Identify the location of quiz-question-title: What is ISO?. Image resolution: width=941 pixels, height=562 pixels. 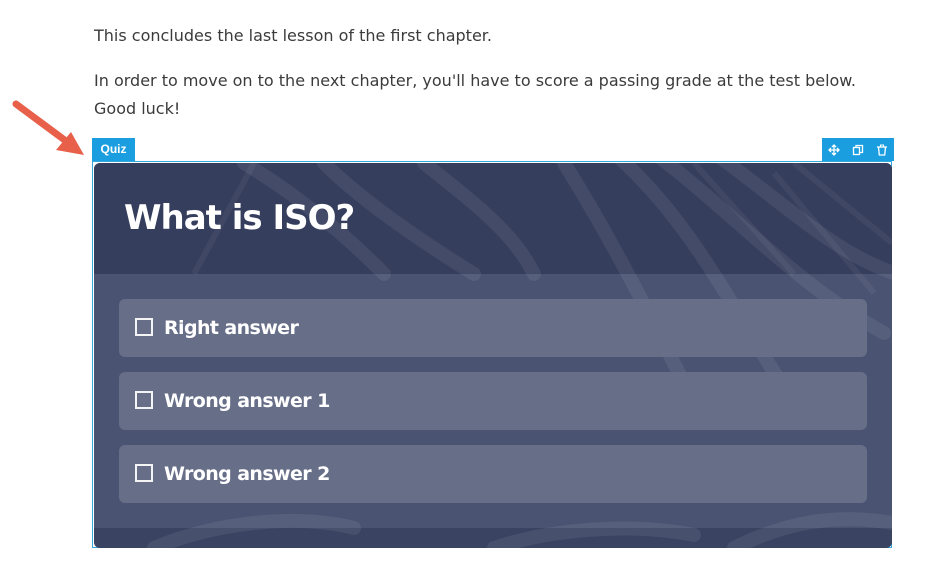
(239, 218).